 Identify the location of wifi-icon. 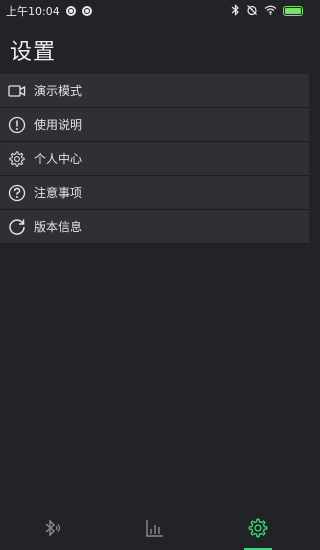
(270, 11).